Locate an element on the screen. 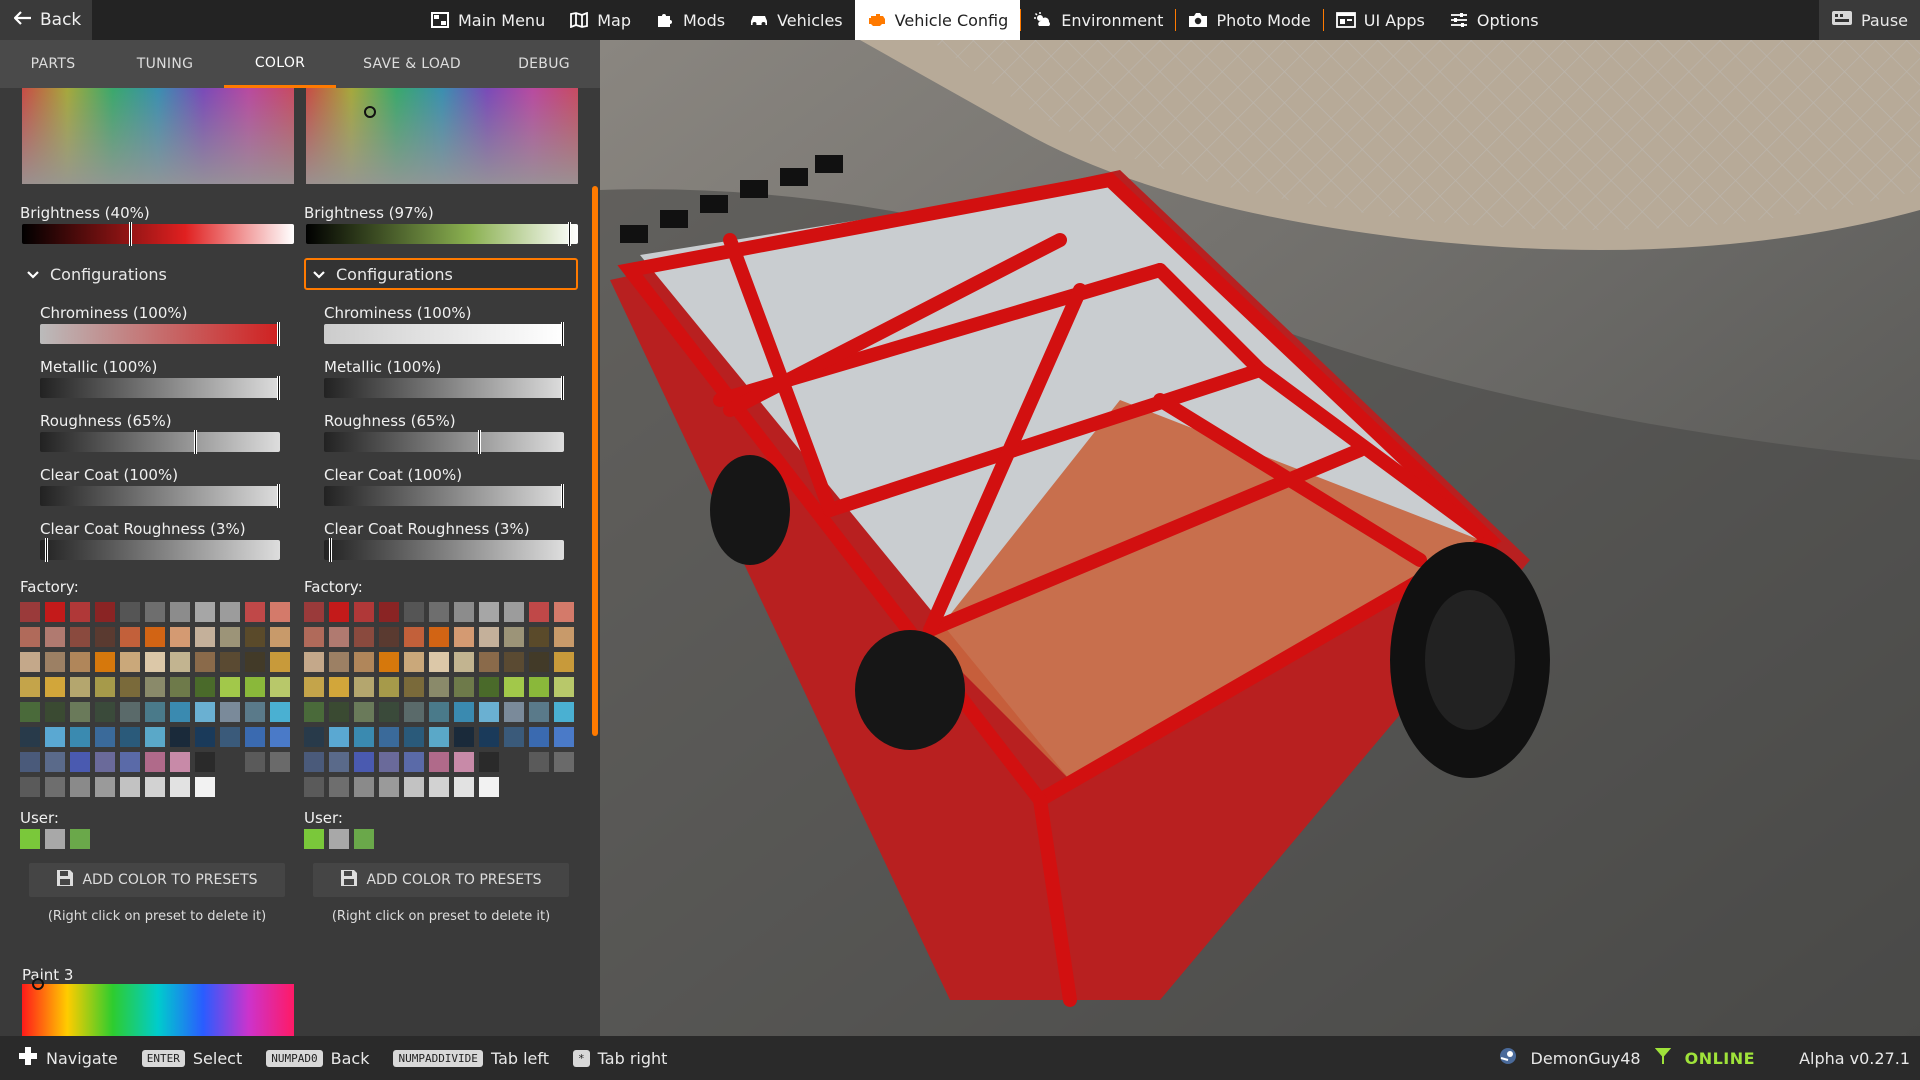 This screenshot has width=1920, height=1080. tab-tuning: TUNING is located at coordinates (165, 64).